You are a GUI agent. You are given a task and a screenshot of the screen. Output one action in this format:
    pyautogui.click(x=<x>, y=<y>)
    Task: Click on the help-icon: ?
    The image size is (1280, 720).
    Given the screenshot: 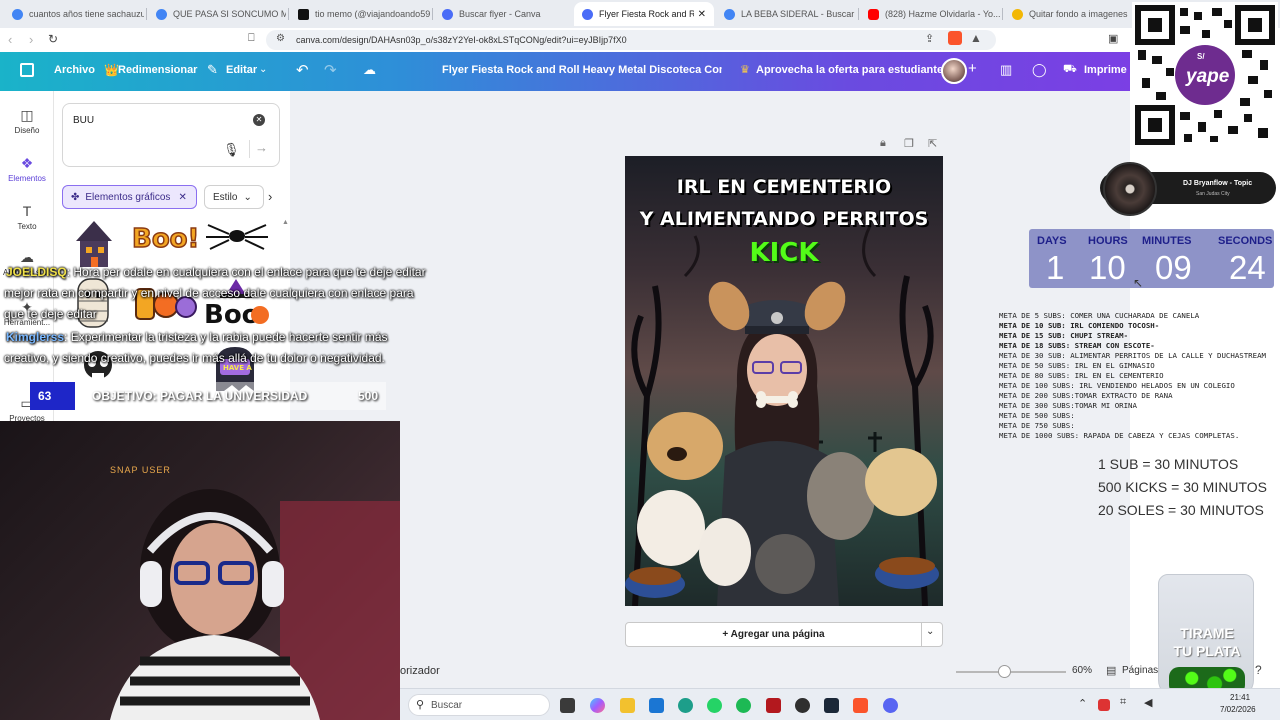 What is the action you would take?
    pyautogui.click(x=1258, y=670)
    